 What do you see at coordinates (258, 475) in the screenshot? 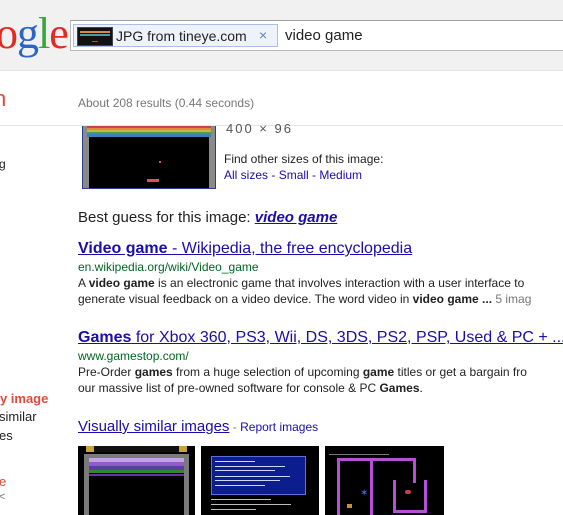
I see `thumbnail-screen` at bounding box center [258, 475].